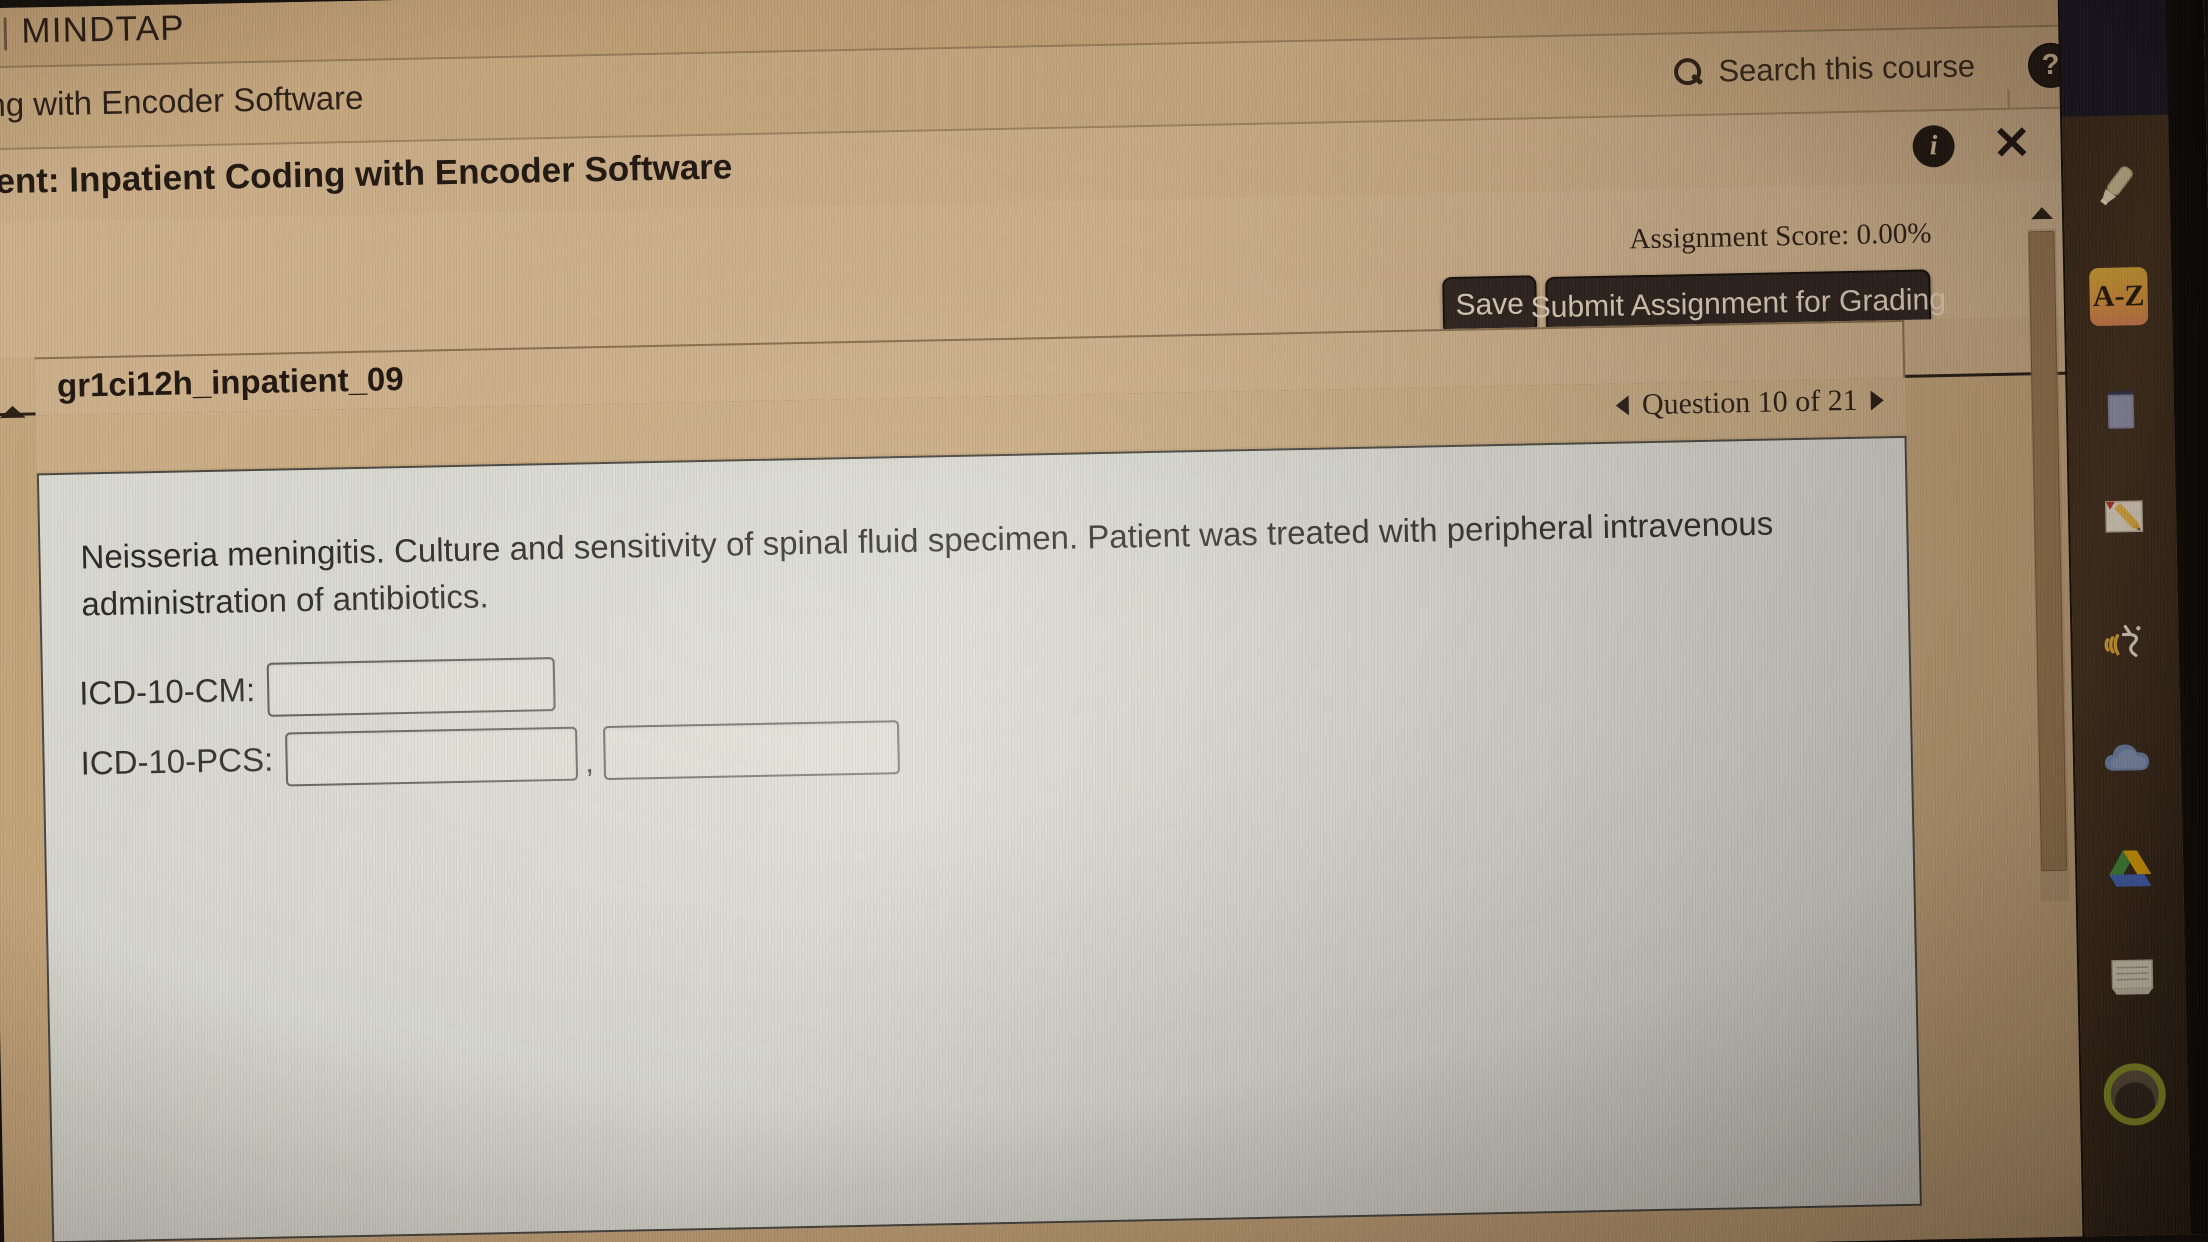  I want to click on sidebar-item-text-to-speech, so click(2125, 644).